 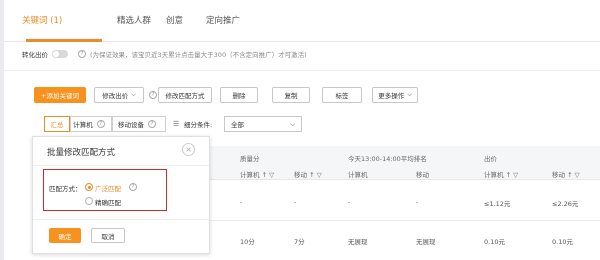 What do you see at coordinates (108, 188) in the screenshot?
I see `broad-match-label: 广泛匹配` at bounding box center [108, 188].